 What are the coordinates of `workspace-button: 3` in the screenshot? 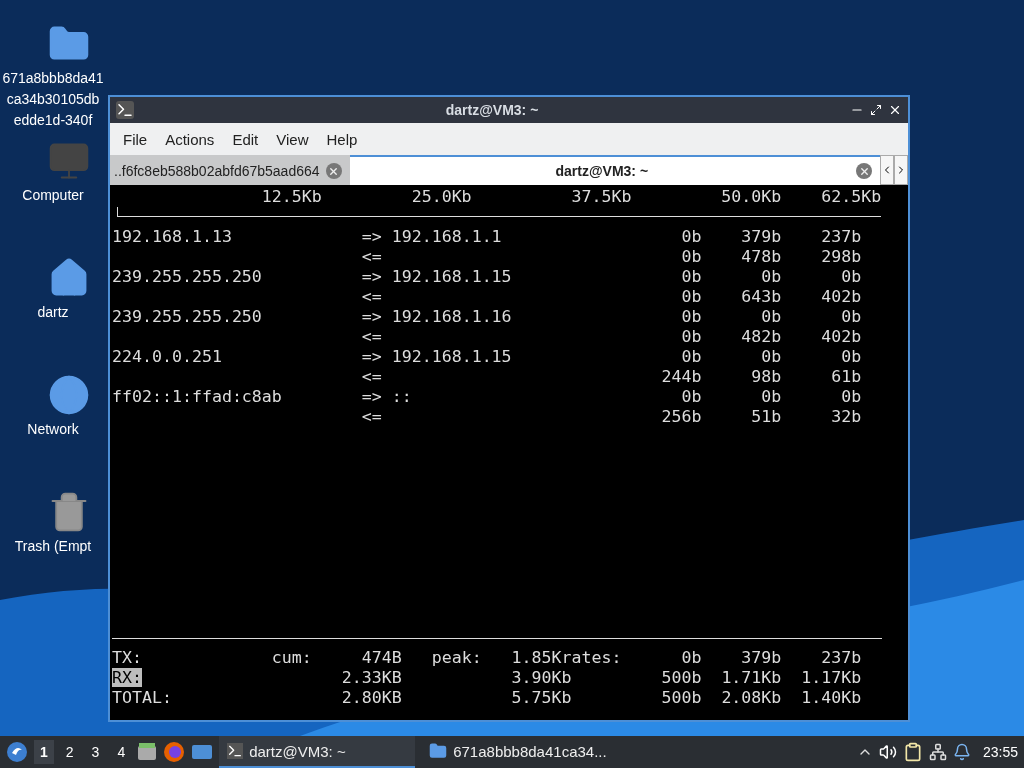 It's located at (95, 752).